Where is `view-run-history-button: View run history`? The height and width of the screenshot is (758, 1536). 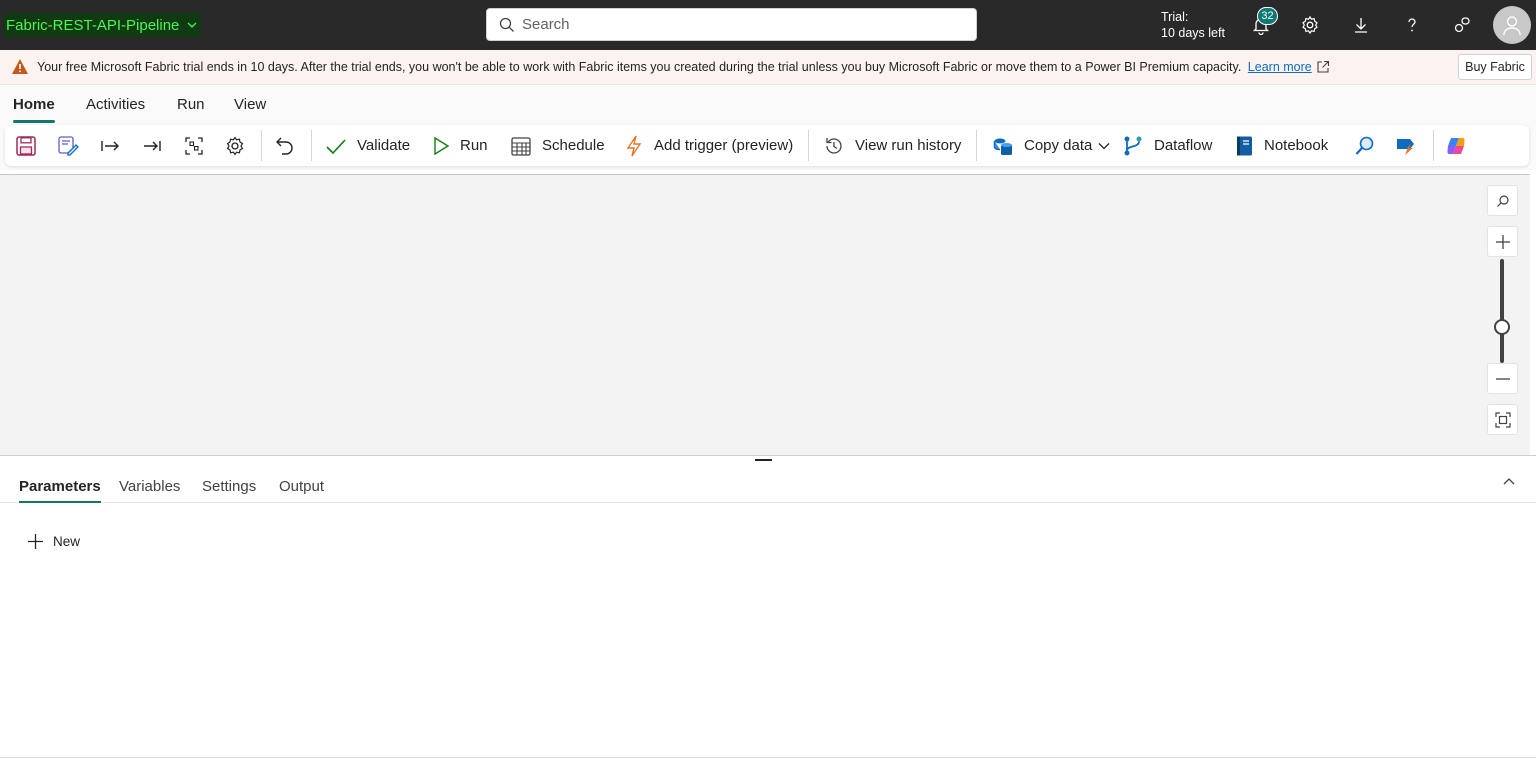
view-run-history-button: View run history is located at coordinates (892, 145).